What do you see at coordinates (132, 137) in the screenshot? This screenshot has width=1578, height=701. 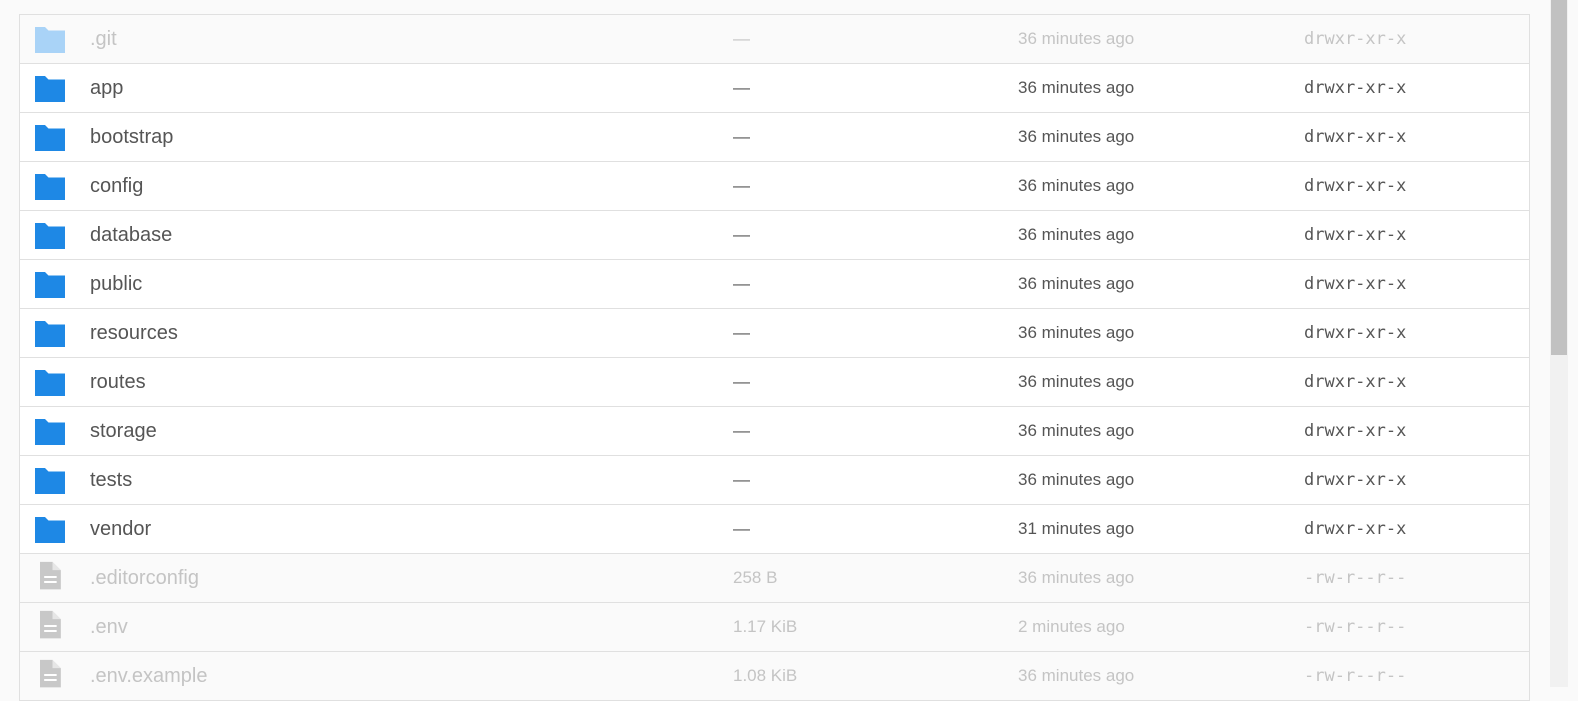 I see `file-name: bootstrap` at bounding box center [132, 137].